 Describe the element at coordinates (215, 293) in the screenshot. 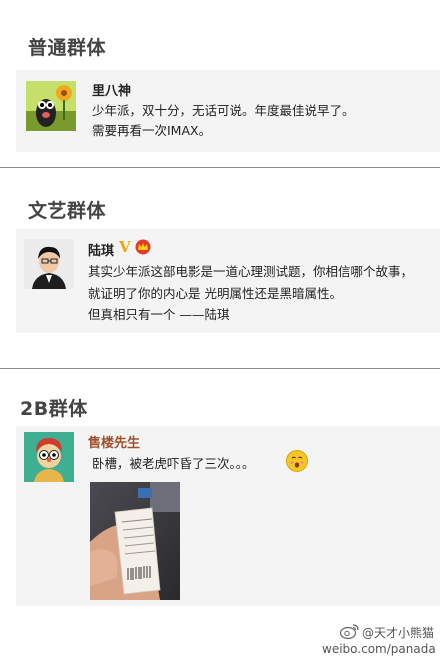

I see `post-text-line-2: 就证明了你的内心是 光明属性还是黑暗属性。` at that location.